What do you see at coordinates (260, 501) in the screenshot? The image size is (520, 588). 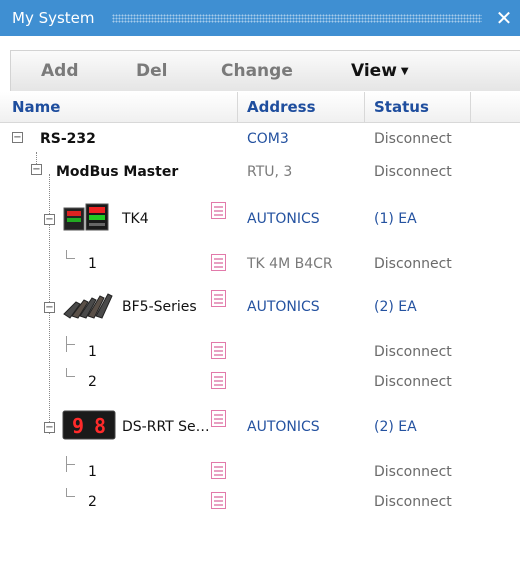 I see `tree-node-ds-2: 2 Disconnect` at bounding box center [260, 501].